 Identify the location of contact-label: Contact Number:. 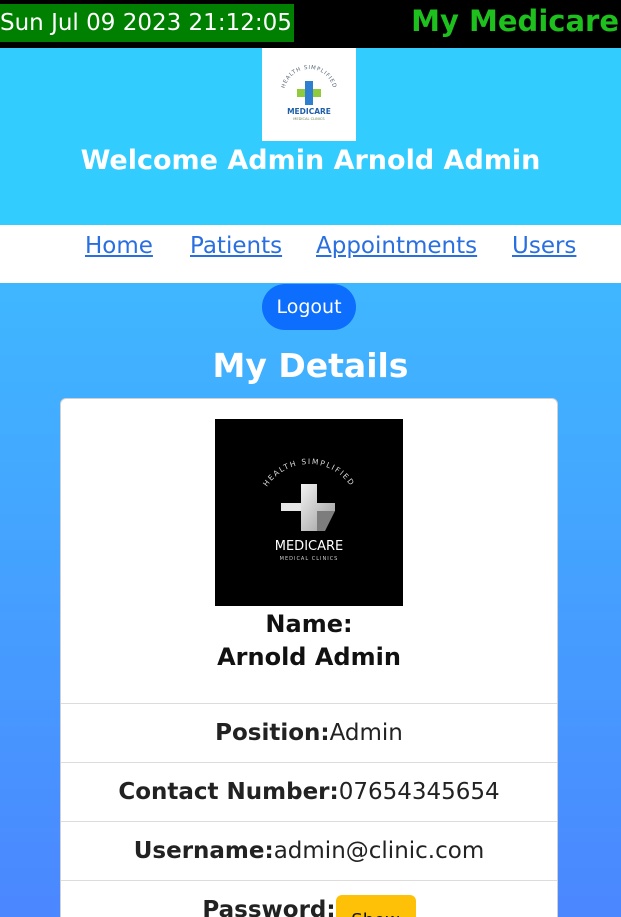
(228, 792).